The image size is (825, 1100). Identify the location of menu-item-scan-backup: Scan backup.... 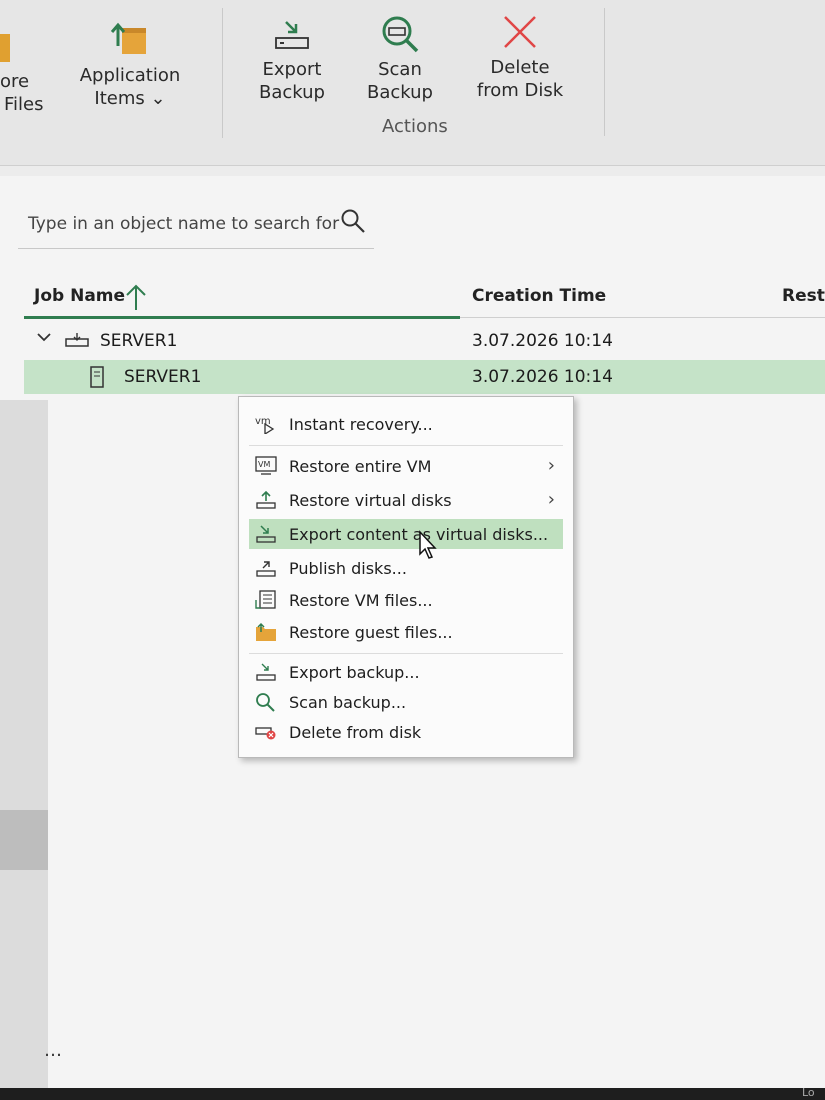
(406, 702).